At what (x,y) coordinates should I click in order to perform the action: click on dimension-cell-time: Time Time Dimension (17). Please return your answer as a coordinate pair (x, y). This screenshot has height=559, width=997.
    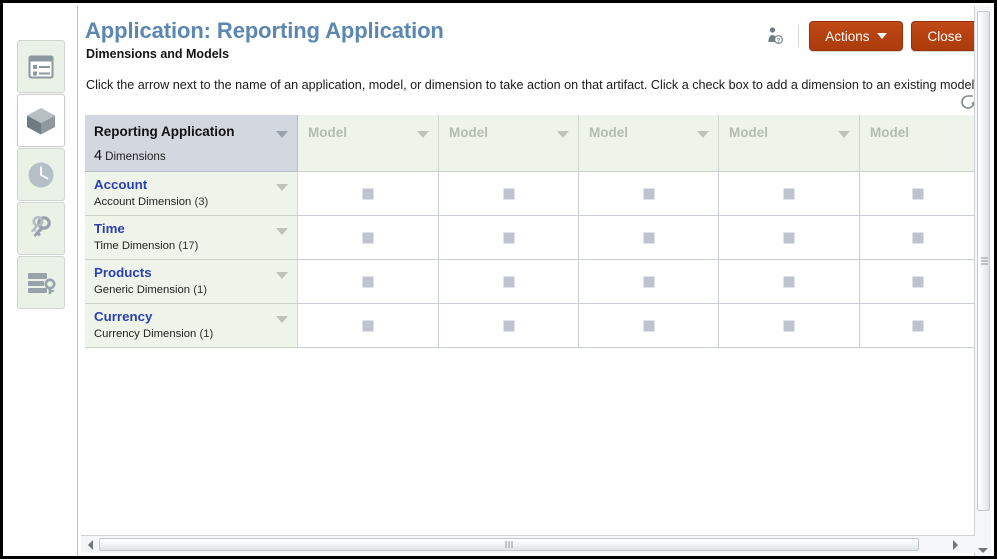
    Looking at the image, I should click on (191, 238).